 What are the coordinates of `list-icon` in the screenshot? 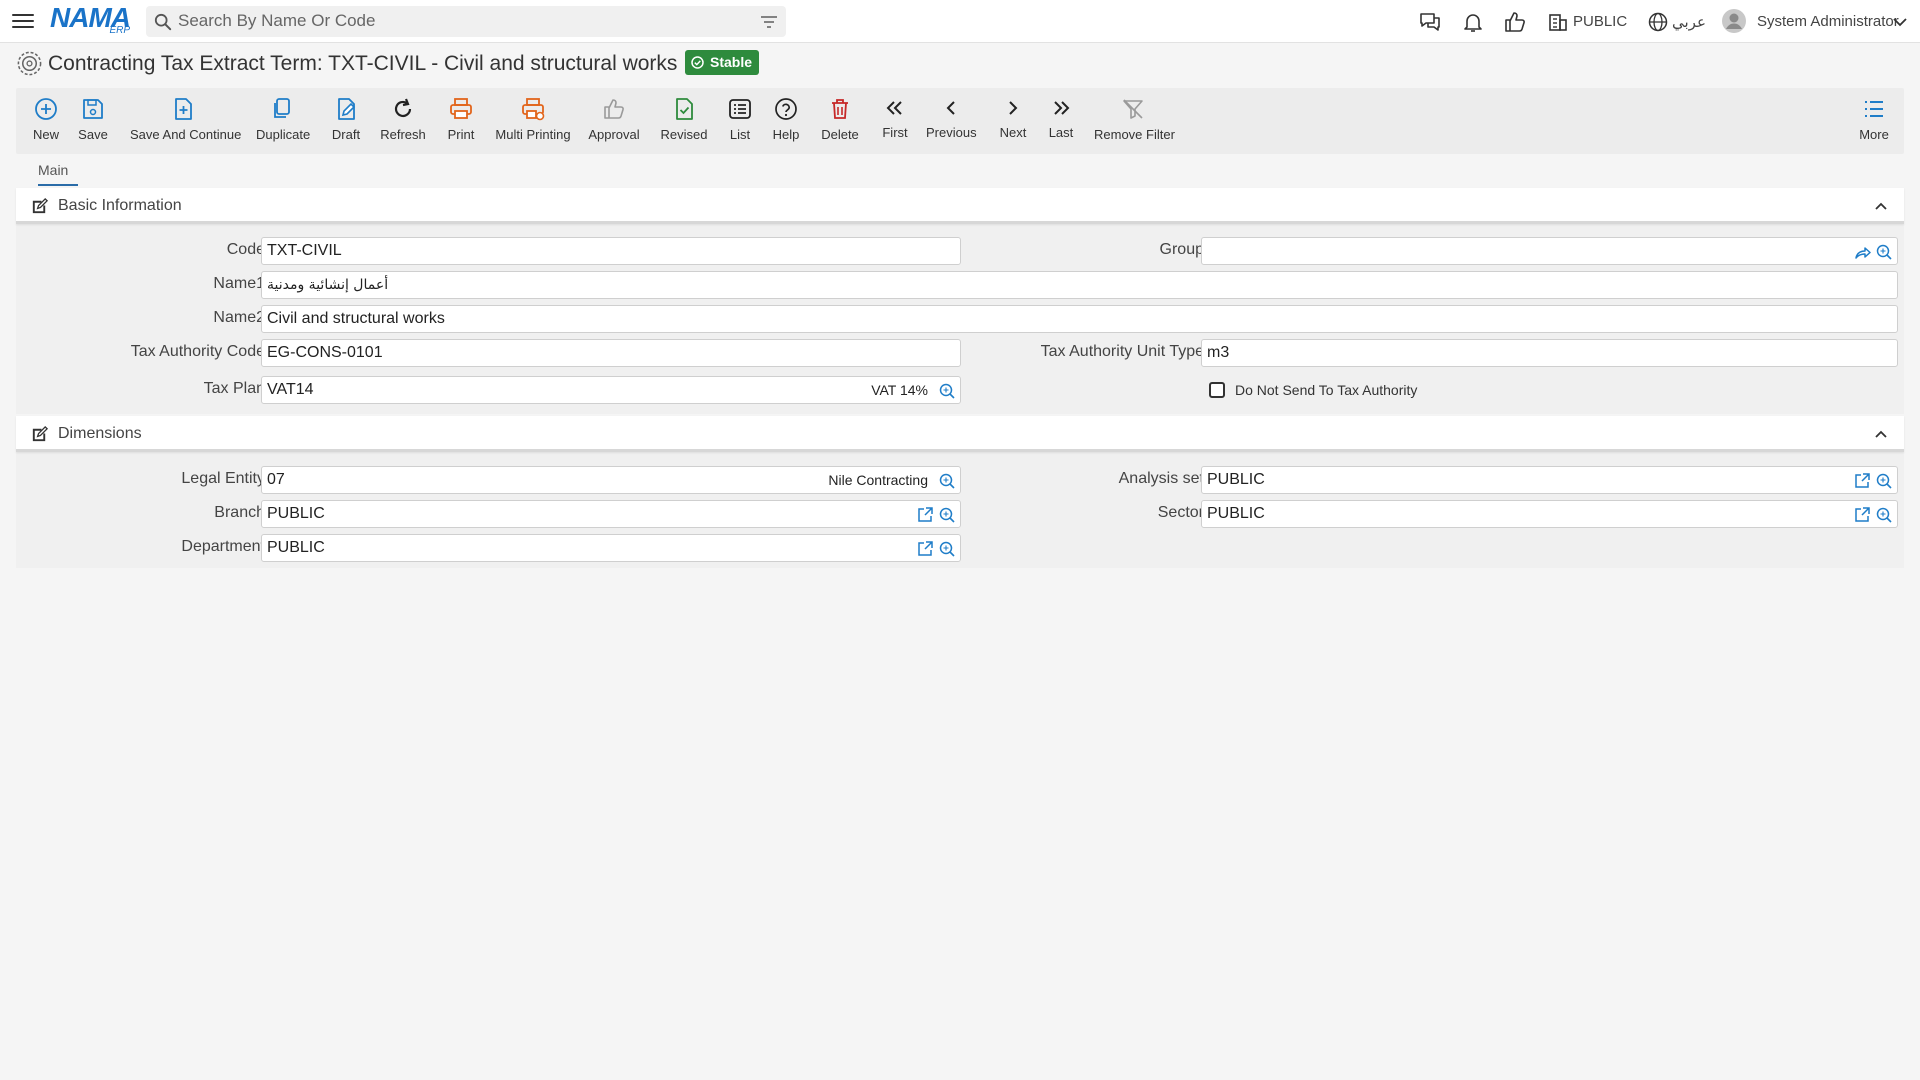 It's located at (740, 109).